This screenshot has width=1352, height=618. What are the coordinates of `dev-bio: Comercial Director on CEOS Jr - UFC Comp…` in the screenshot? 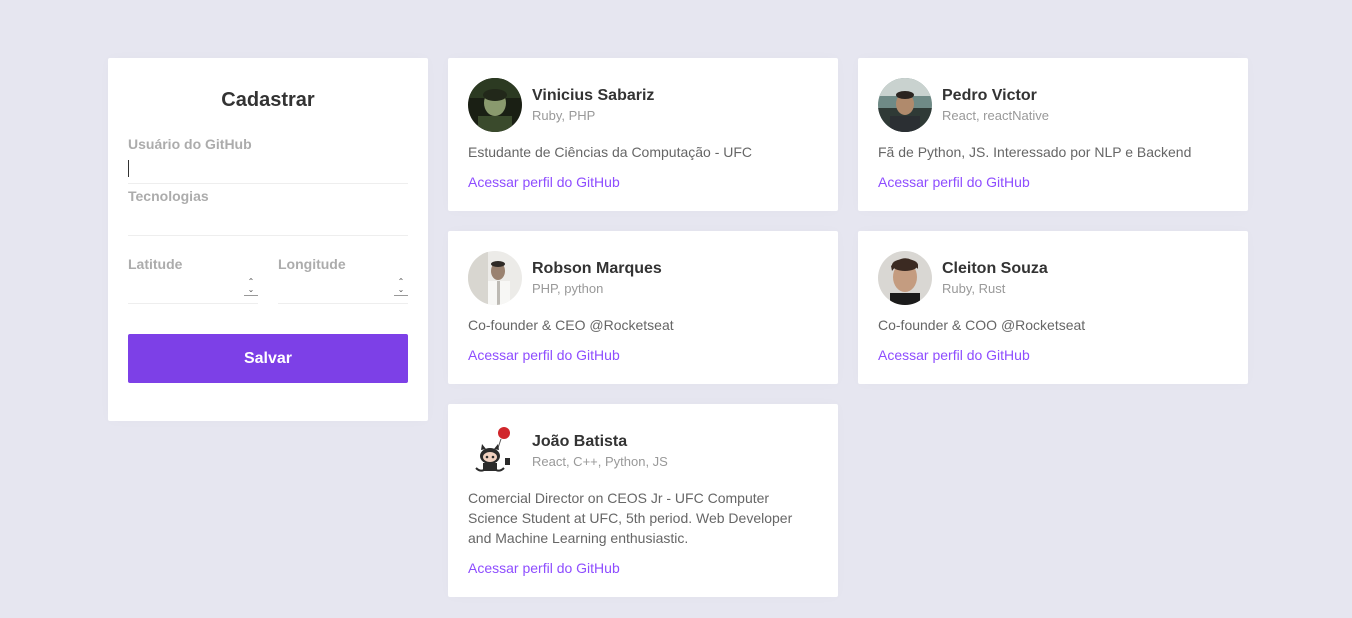 It's located at (630, 518).